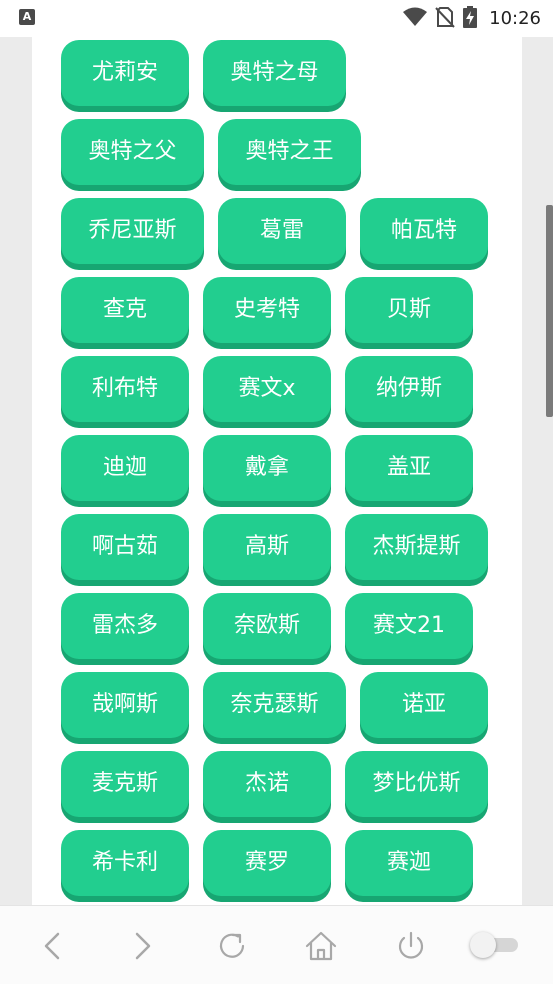 Image resolution: width=553 pixels, height=984 pixels. What do you see at coordinates (409, 626) in the screenshot?
I see `tag-button: 赛文21` at bounding box center [409, 626].